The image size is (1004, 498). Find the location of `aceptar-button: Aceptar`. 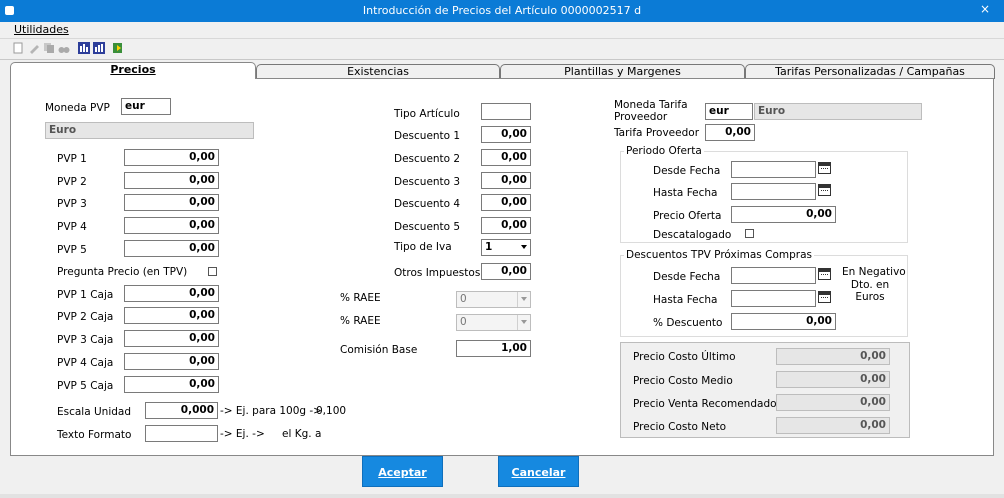

aceptar-button: Aceptar is located at coordinates (402, 471).